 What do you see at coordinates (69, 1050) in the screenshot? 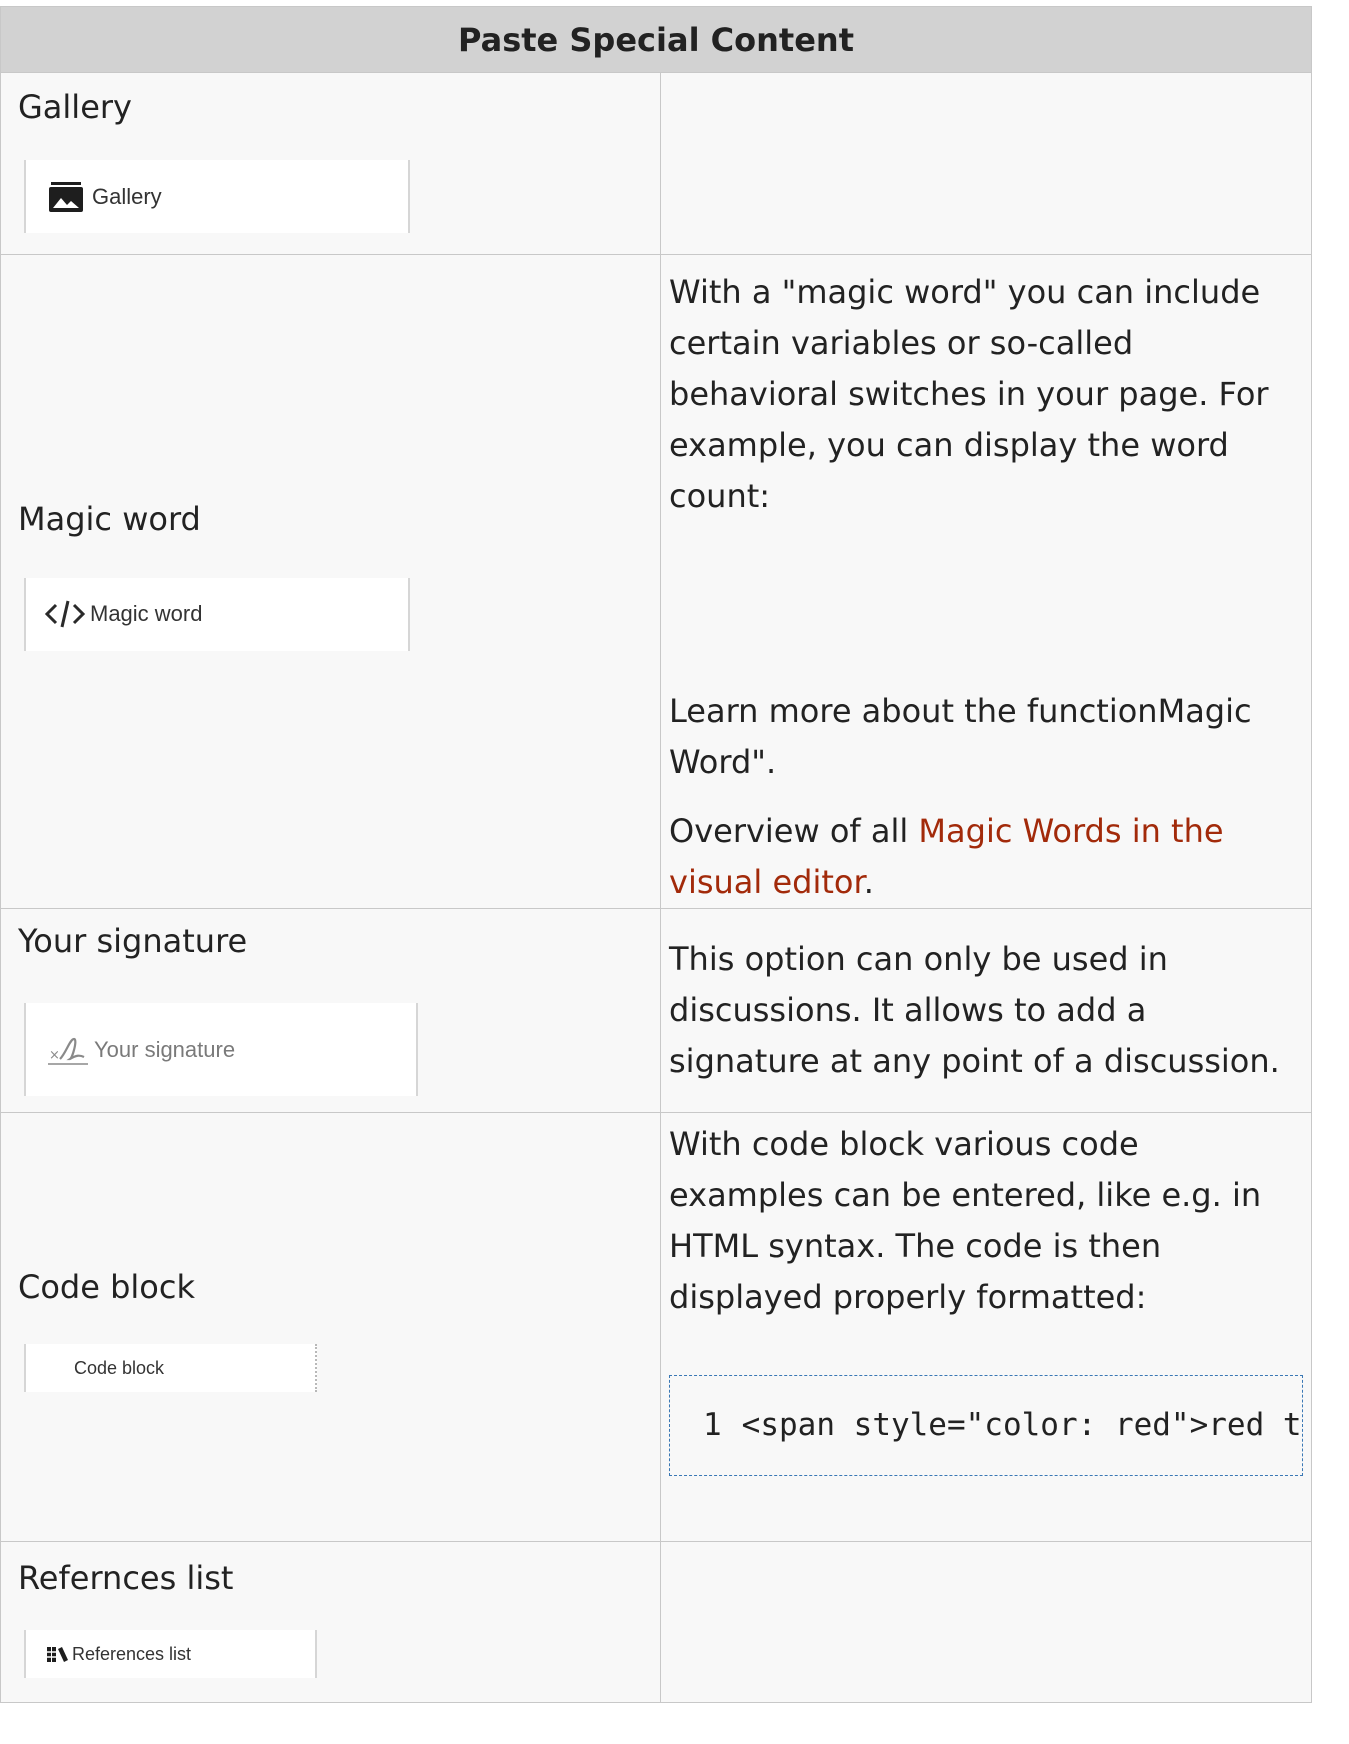
I see `signature-icon: ×` at bounding box center [69, 1050].